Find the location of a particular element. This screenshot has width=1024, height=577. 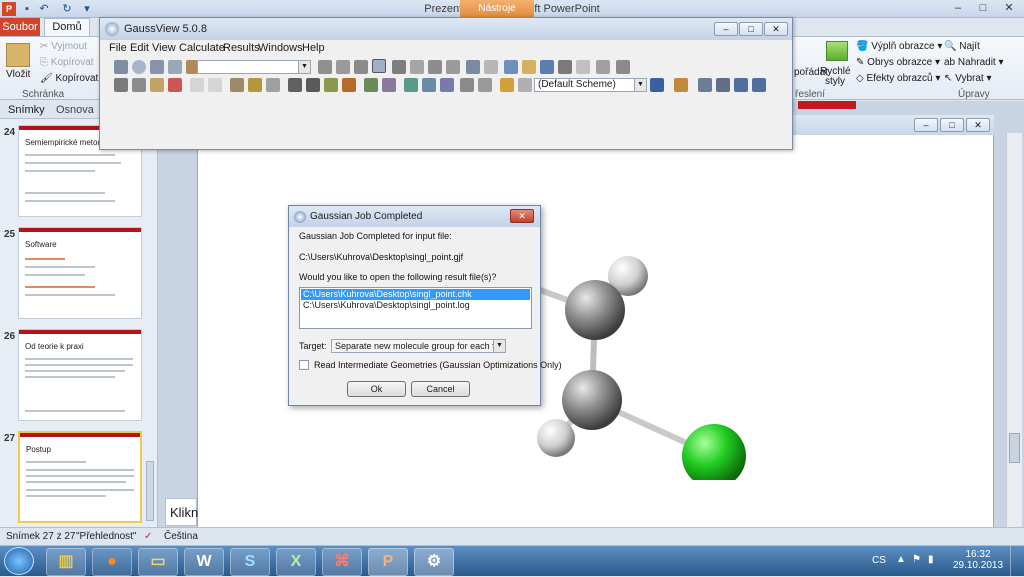

render-icon is located at coordinates (273, 85).